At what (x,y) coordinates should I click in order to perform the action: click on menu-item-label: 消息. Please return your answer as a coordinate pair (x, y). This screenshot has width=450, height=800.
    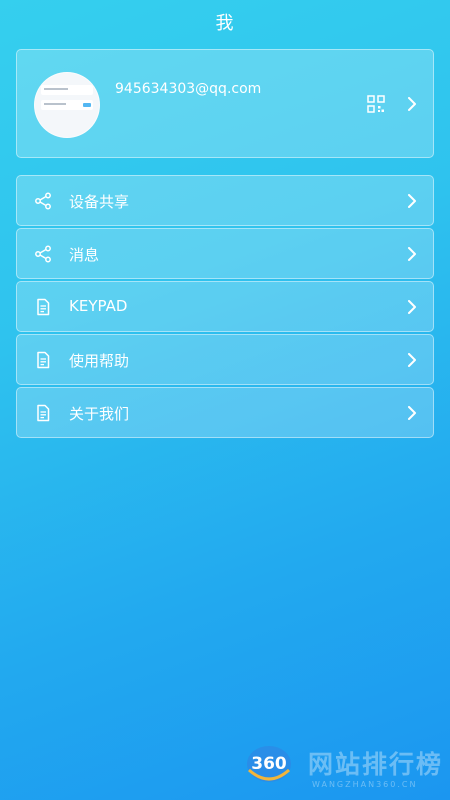
    Looking at the image, I should click on (84, 255).